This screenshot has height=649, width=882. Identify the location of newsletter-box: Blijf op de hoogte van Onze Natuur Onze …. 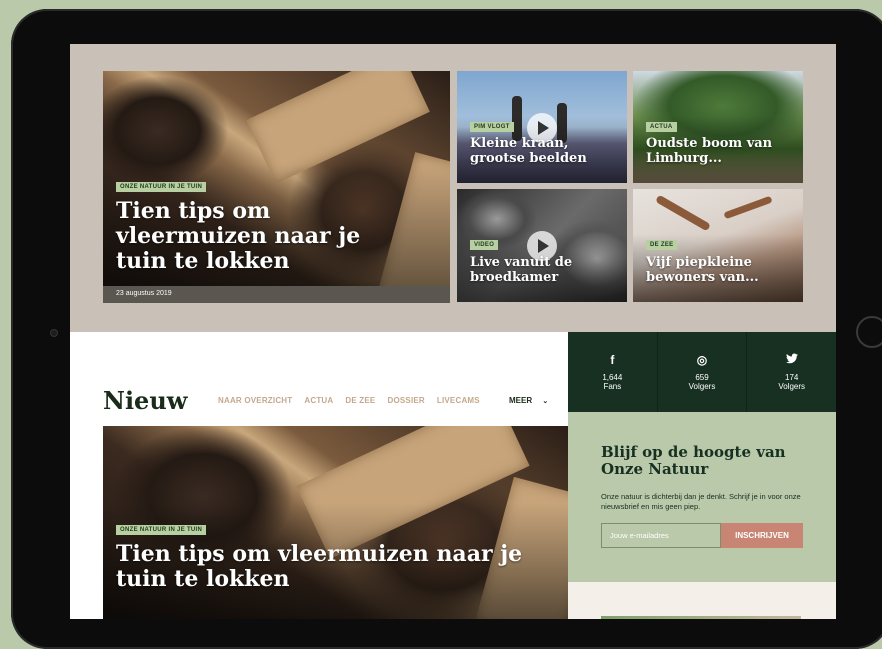
(702, 497).